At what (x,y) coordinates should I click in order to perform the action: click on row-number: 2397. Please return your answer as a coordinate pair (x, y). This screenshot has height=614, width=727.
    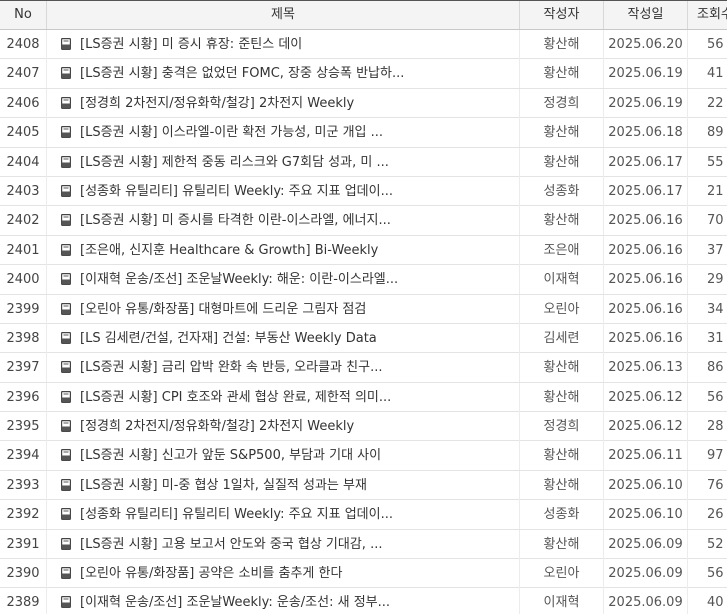
    Looking at the image, I should click on (23, 368).